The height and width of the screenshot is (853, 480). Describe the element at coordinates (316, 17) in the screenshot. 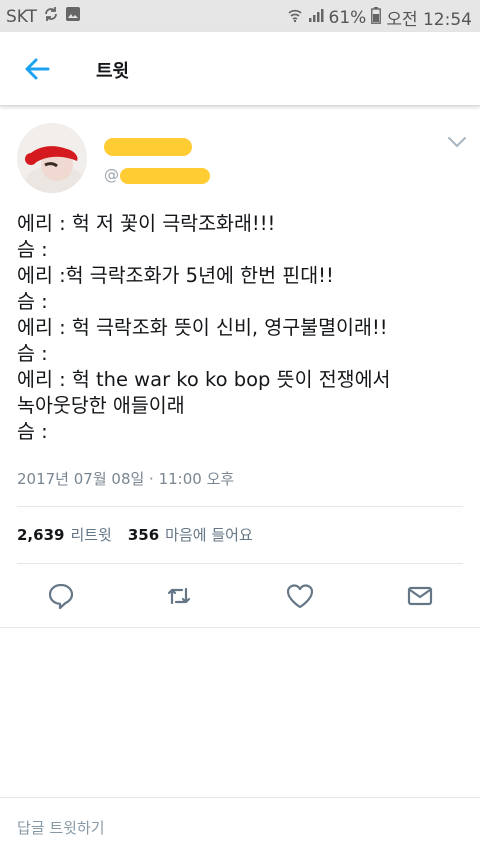

I see `signal-icon` at that location.